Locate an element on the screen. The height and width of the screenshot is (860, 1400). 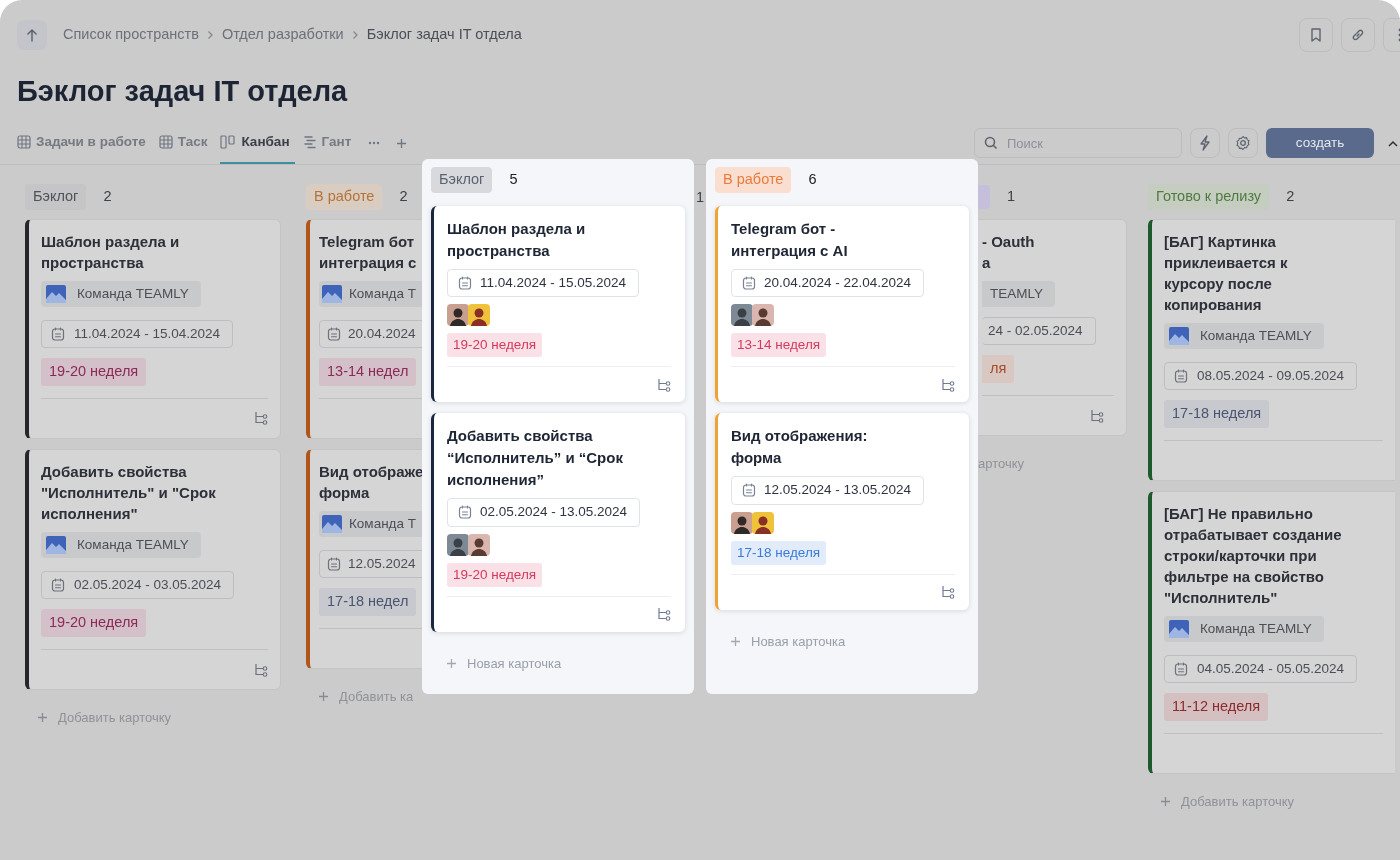
date-text: 11.04.2024 - 15.04.2024 is located at coordinates (147, 333).